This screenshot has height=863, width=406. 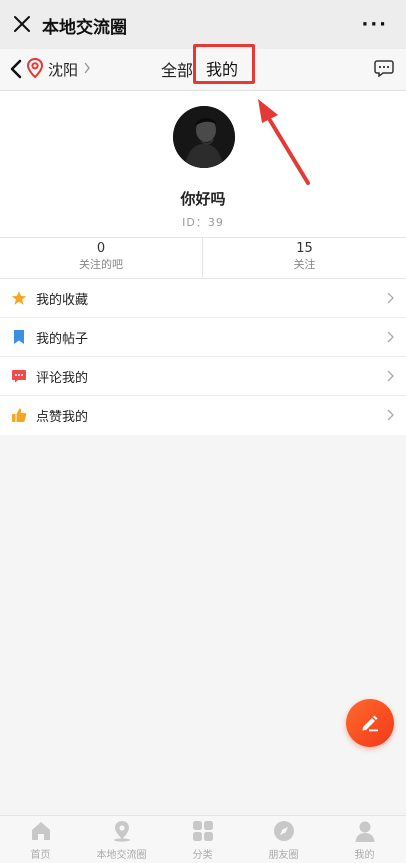 What do you see at coordinates (62, 378) in the screenshot?
I see `menu-item-label: 评论我的` at bounding box center [62, 378].